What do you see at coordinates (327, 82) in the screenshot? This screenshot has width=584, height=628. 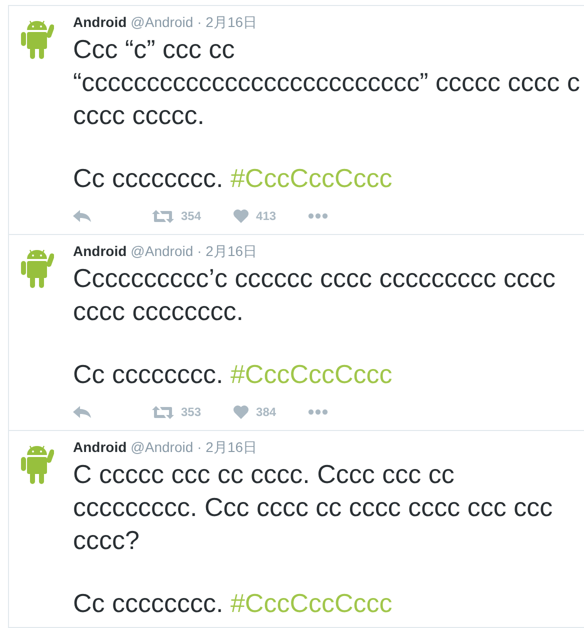 I see `tweet-text: Ccc “c” ccc cc “cccccccccccccccccccccccccc” ccccc cccc c cccc ccccc.` at bounding box center [327, 82].